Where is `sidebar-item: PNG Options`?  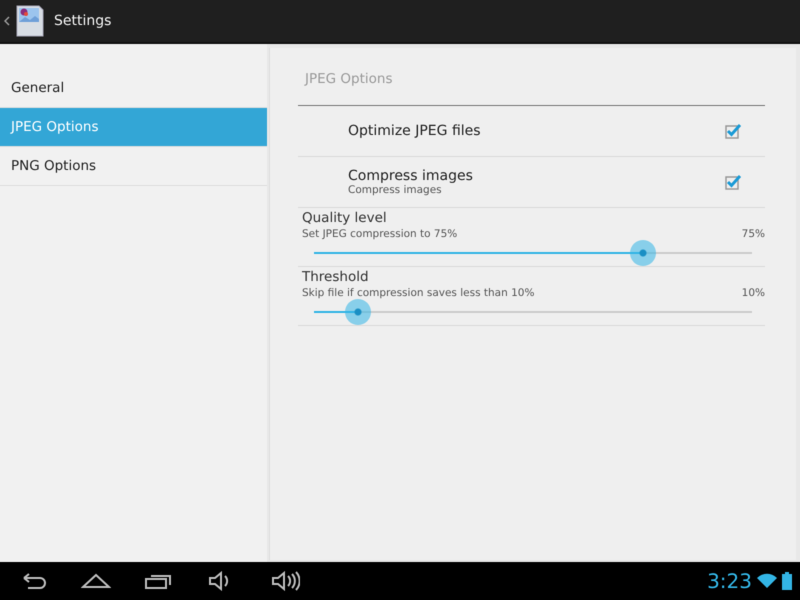
sidebar-item: PNG Options is located at coordinates (133, 166).